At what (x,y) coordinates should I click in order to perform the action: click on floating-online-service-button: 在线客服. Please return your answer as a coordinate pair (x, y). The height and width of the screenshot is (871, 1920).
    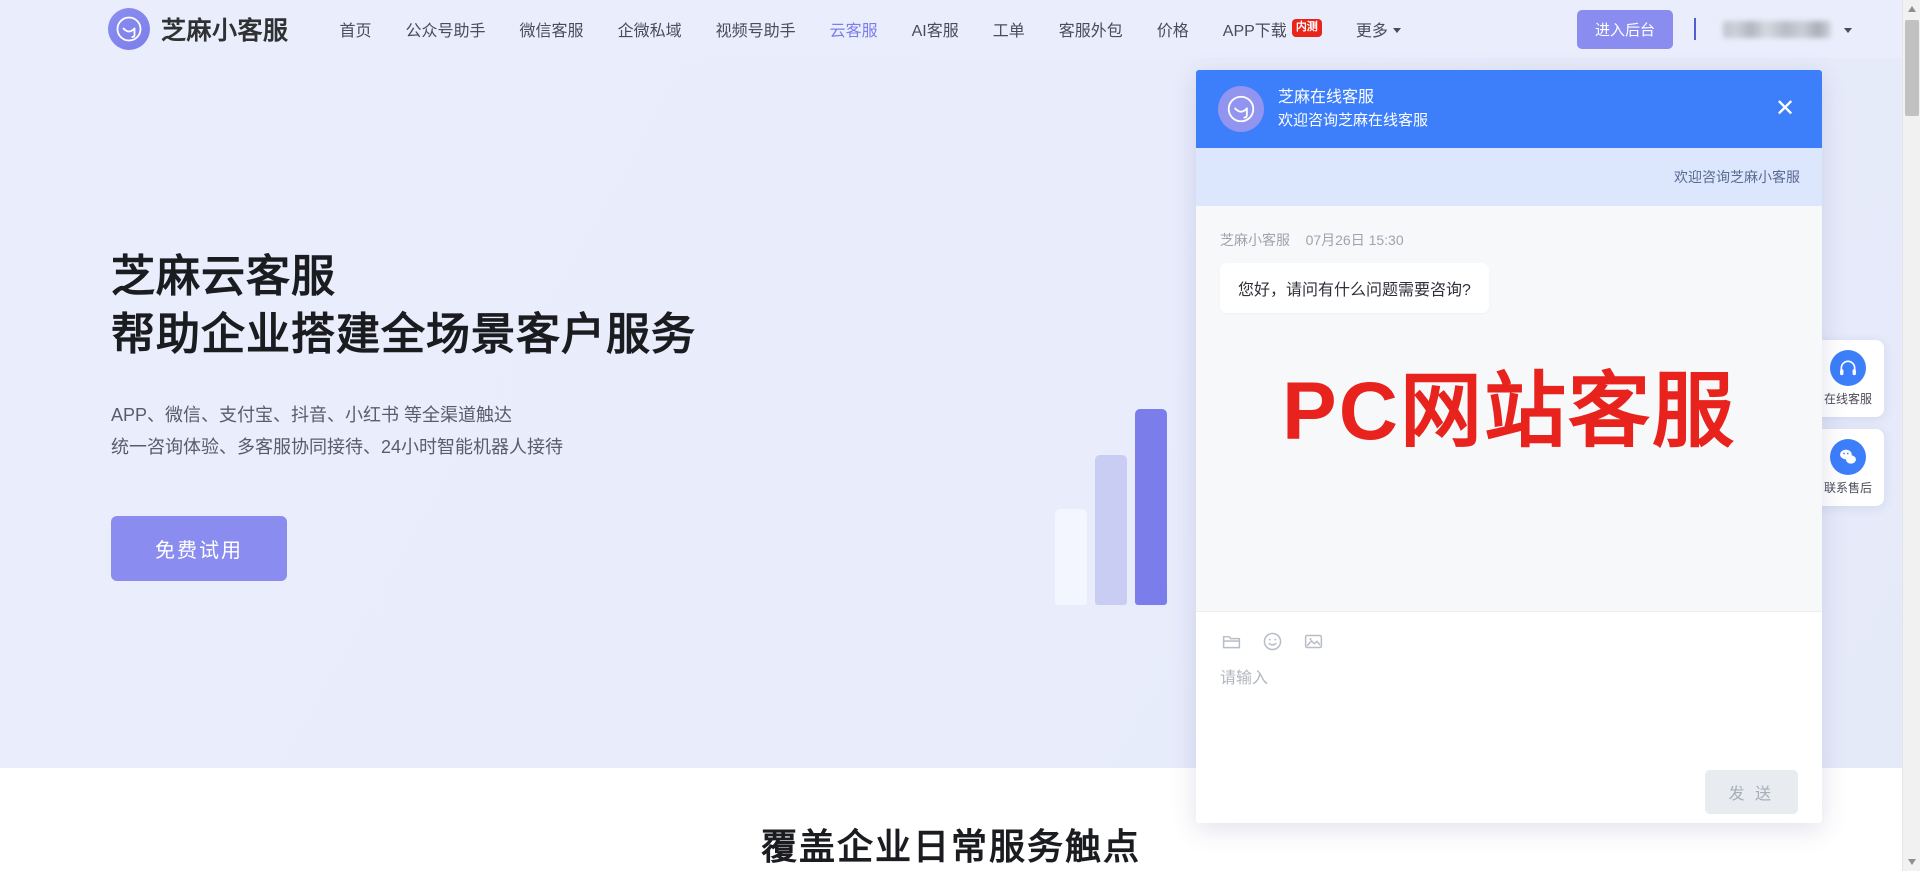
    Looking at the image, I should click on (1848, 378).